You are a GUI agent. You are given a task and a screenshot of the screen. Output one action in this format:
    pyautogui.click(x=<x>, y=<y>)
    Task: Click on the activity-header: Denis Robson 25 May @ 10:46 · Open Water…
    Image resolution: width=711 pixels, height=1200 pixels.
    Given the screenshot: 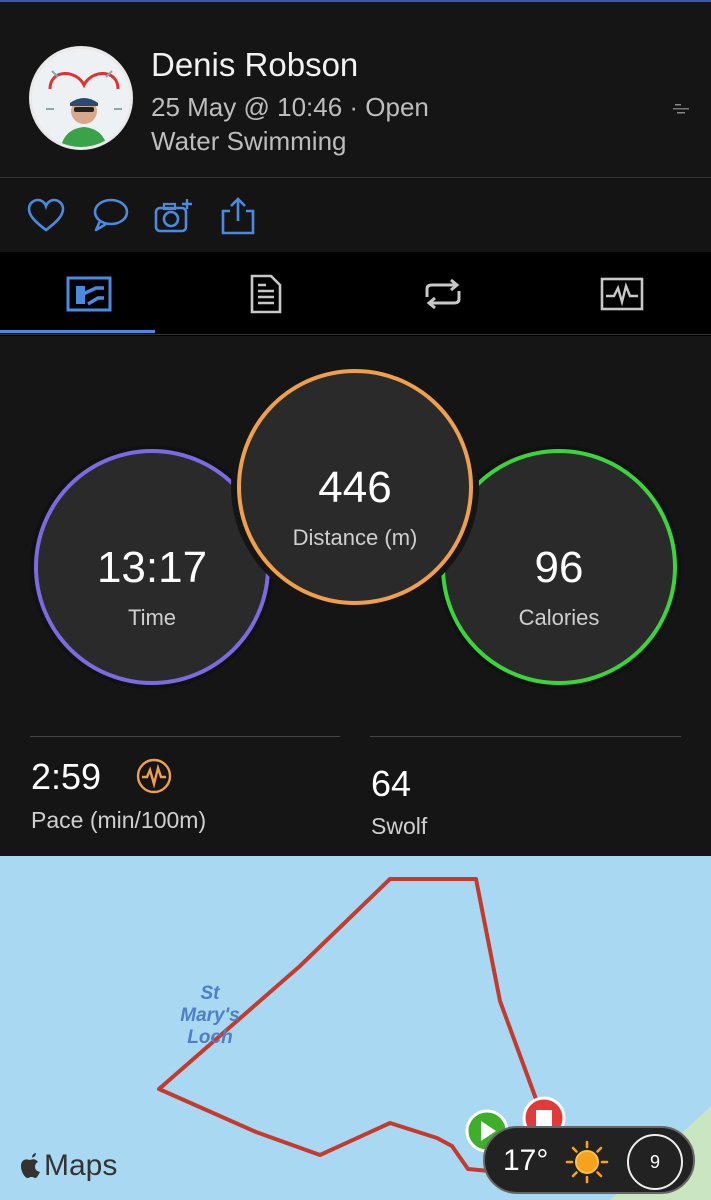 What is the action you would take?
    pyautogui.click(x=355, y=89)
    